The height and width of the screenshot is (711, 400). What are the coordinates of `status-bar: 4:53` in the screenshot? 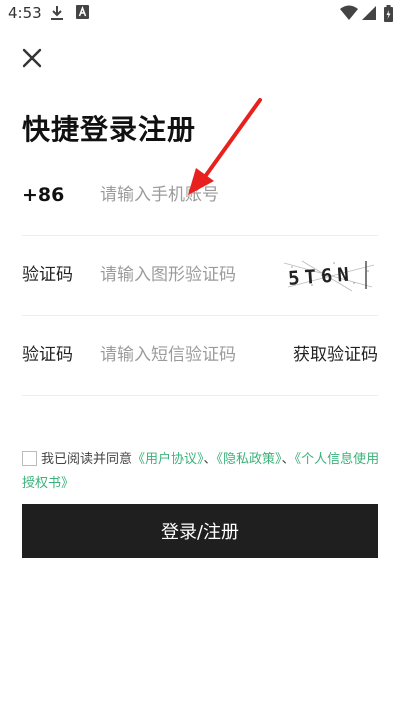 It's located at (200, 14).